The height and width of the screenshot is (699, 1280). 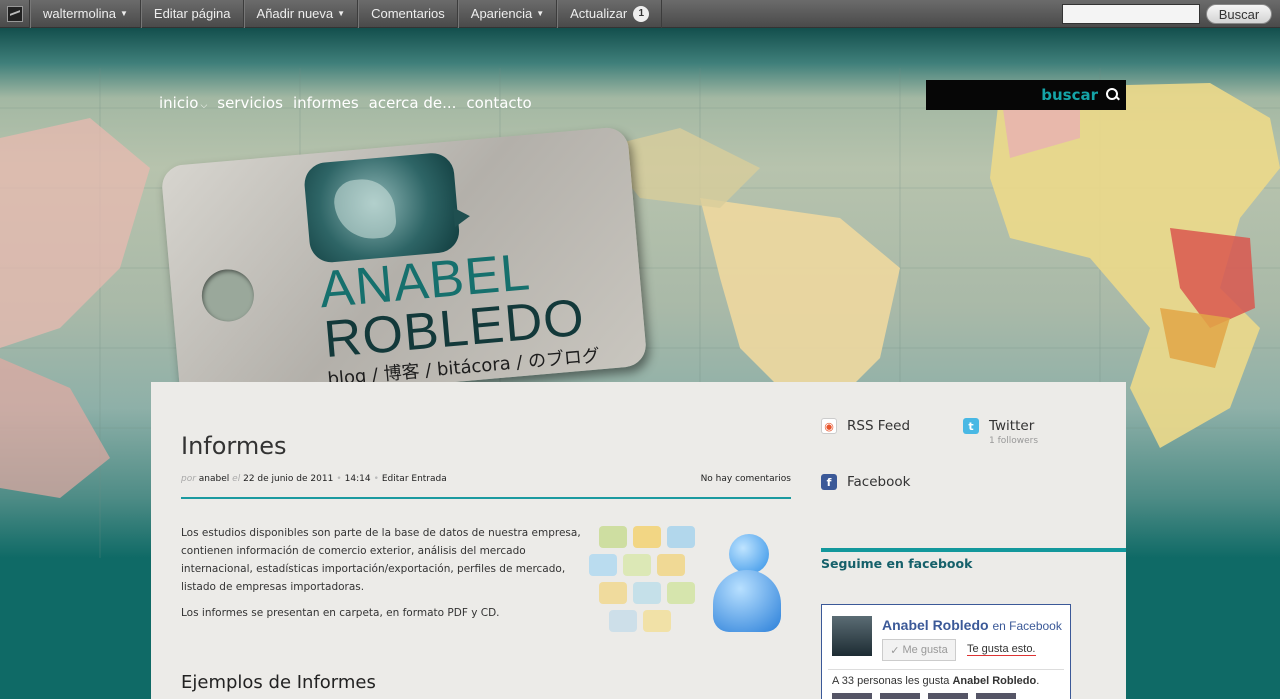 I want to click on check-icon: ✓, so click(x=895, y=650).